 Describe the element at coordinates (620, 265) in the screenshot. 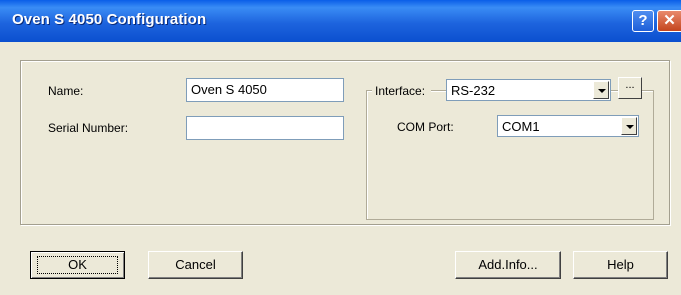

I see `help-button: Help` at that location.